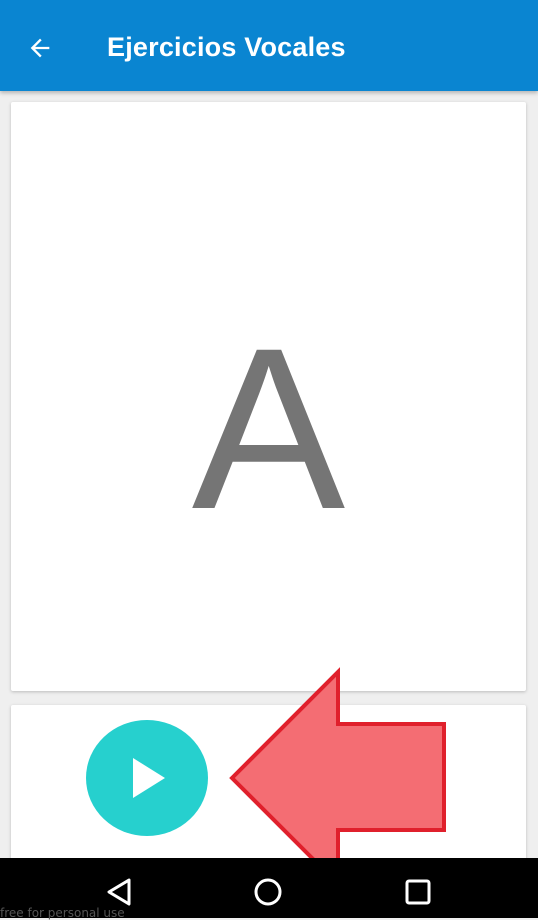 This screenshot has height=920, width=538. I want to click on vowel-letter: A, so click(268, 428).